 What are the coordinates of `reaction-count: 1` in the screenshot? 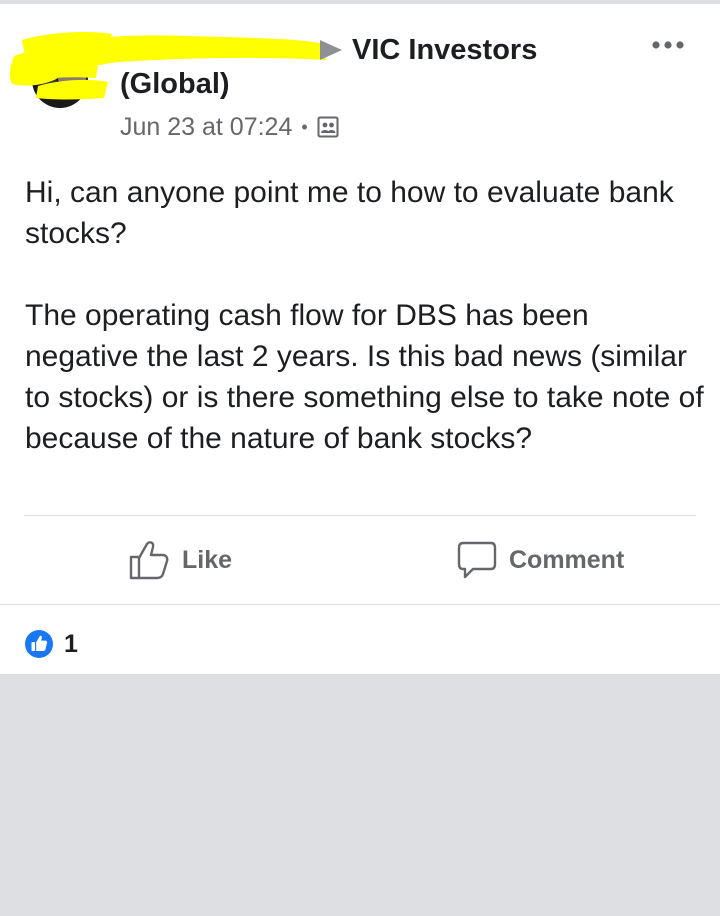 It's located at (71, 643).